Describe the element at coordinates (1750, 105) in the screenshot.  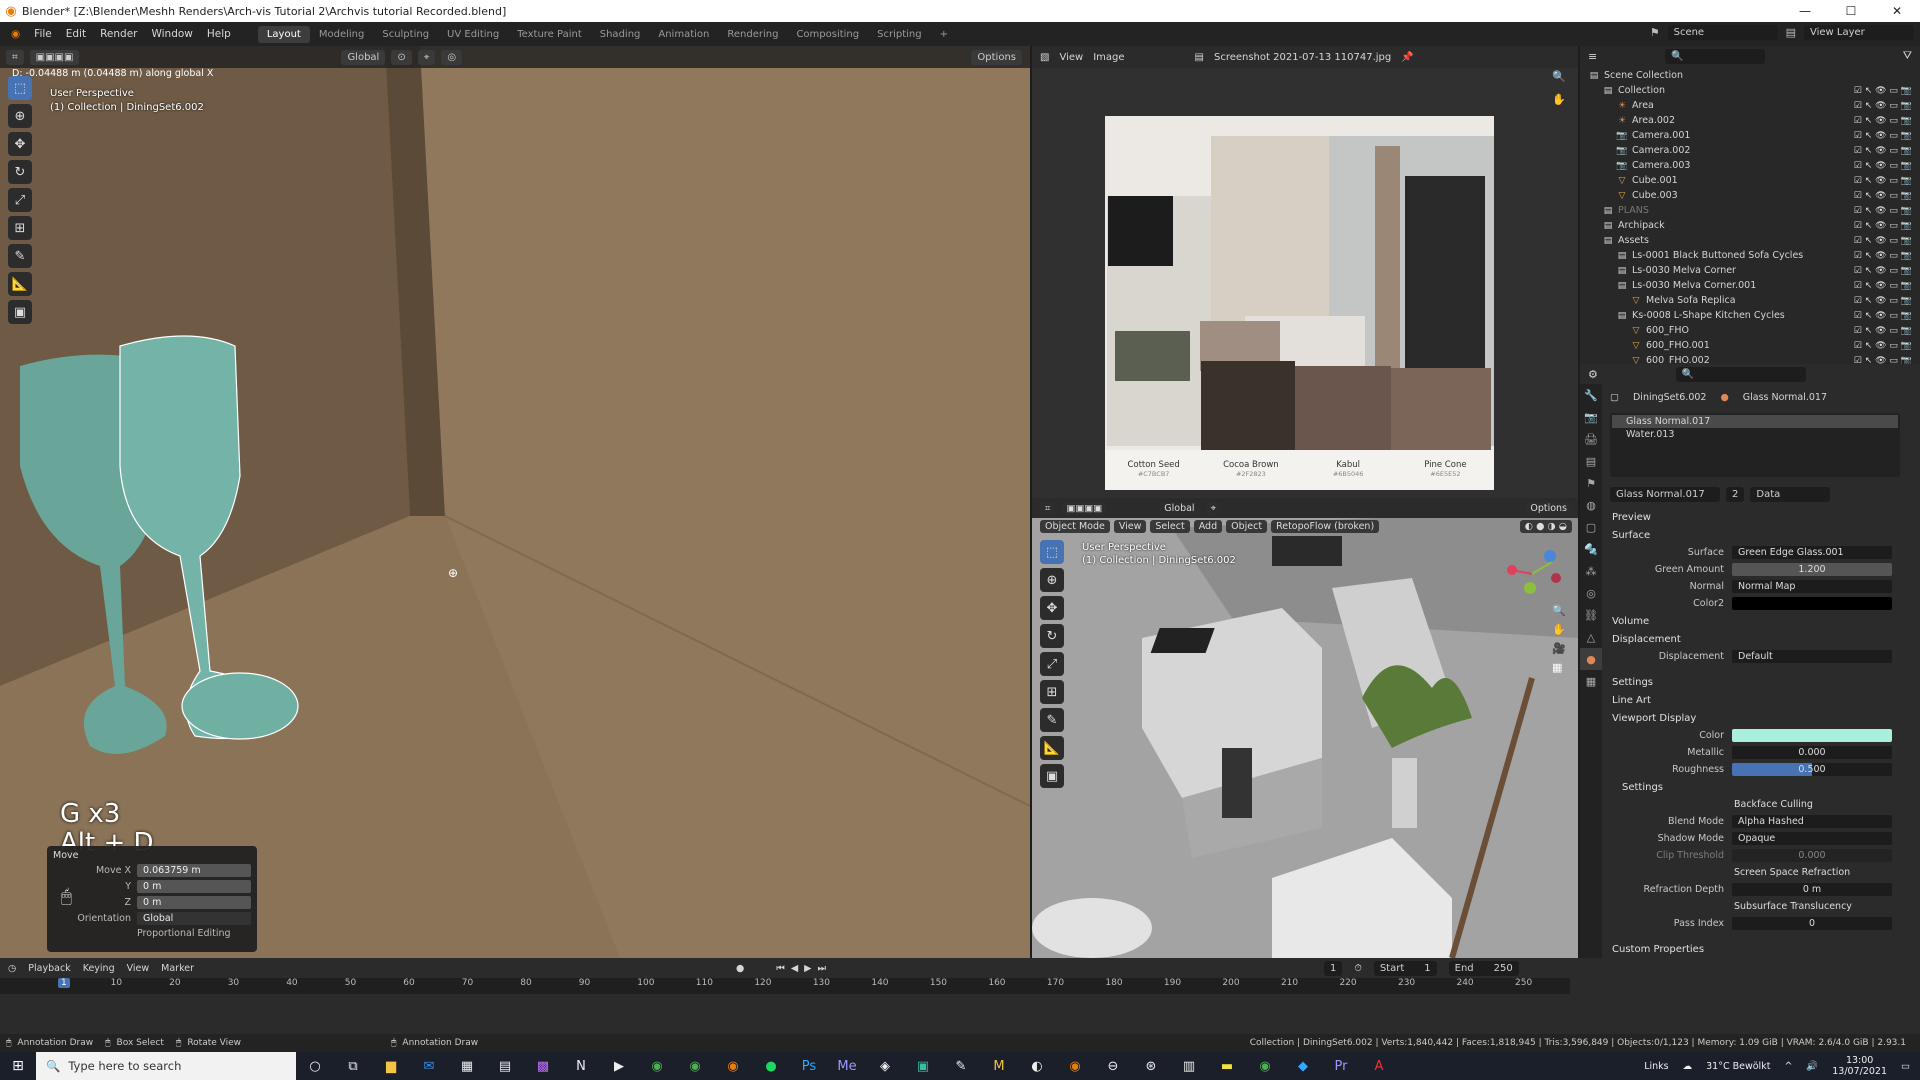
I see `outliner-item: ☀ Area ☑ ↖ 👁 ▭ 📷` at that location.